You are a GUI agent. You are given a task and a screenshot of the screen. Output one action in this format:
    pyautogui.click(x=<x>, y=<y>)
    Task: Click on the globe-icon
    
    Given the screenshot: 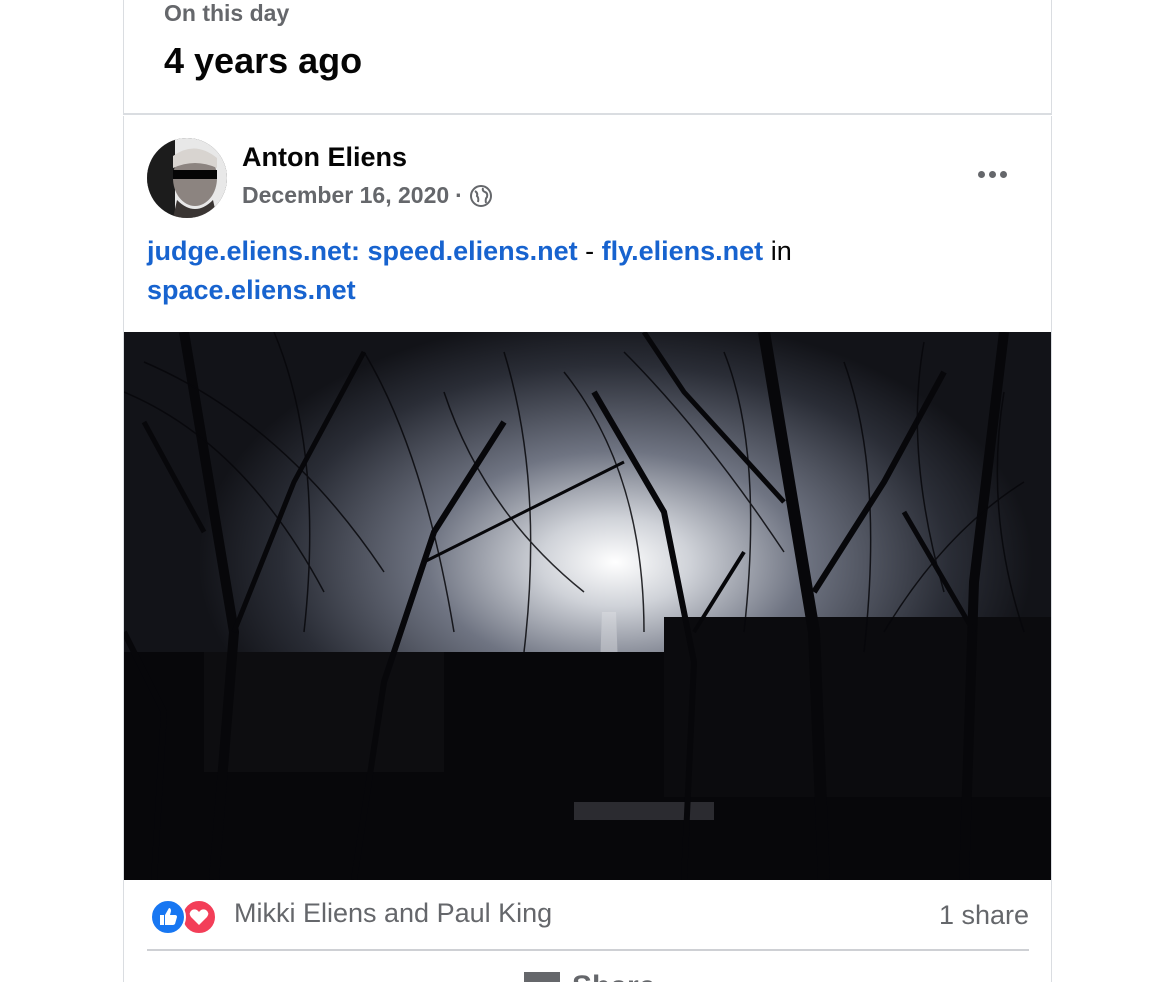 What is the action you would take?
    pyautogui.click(x=481, y=196)
    